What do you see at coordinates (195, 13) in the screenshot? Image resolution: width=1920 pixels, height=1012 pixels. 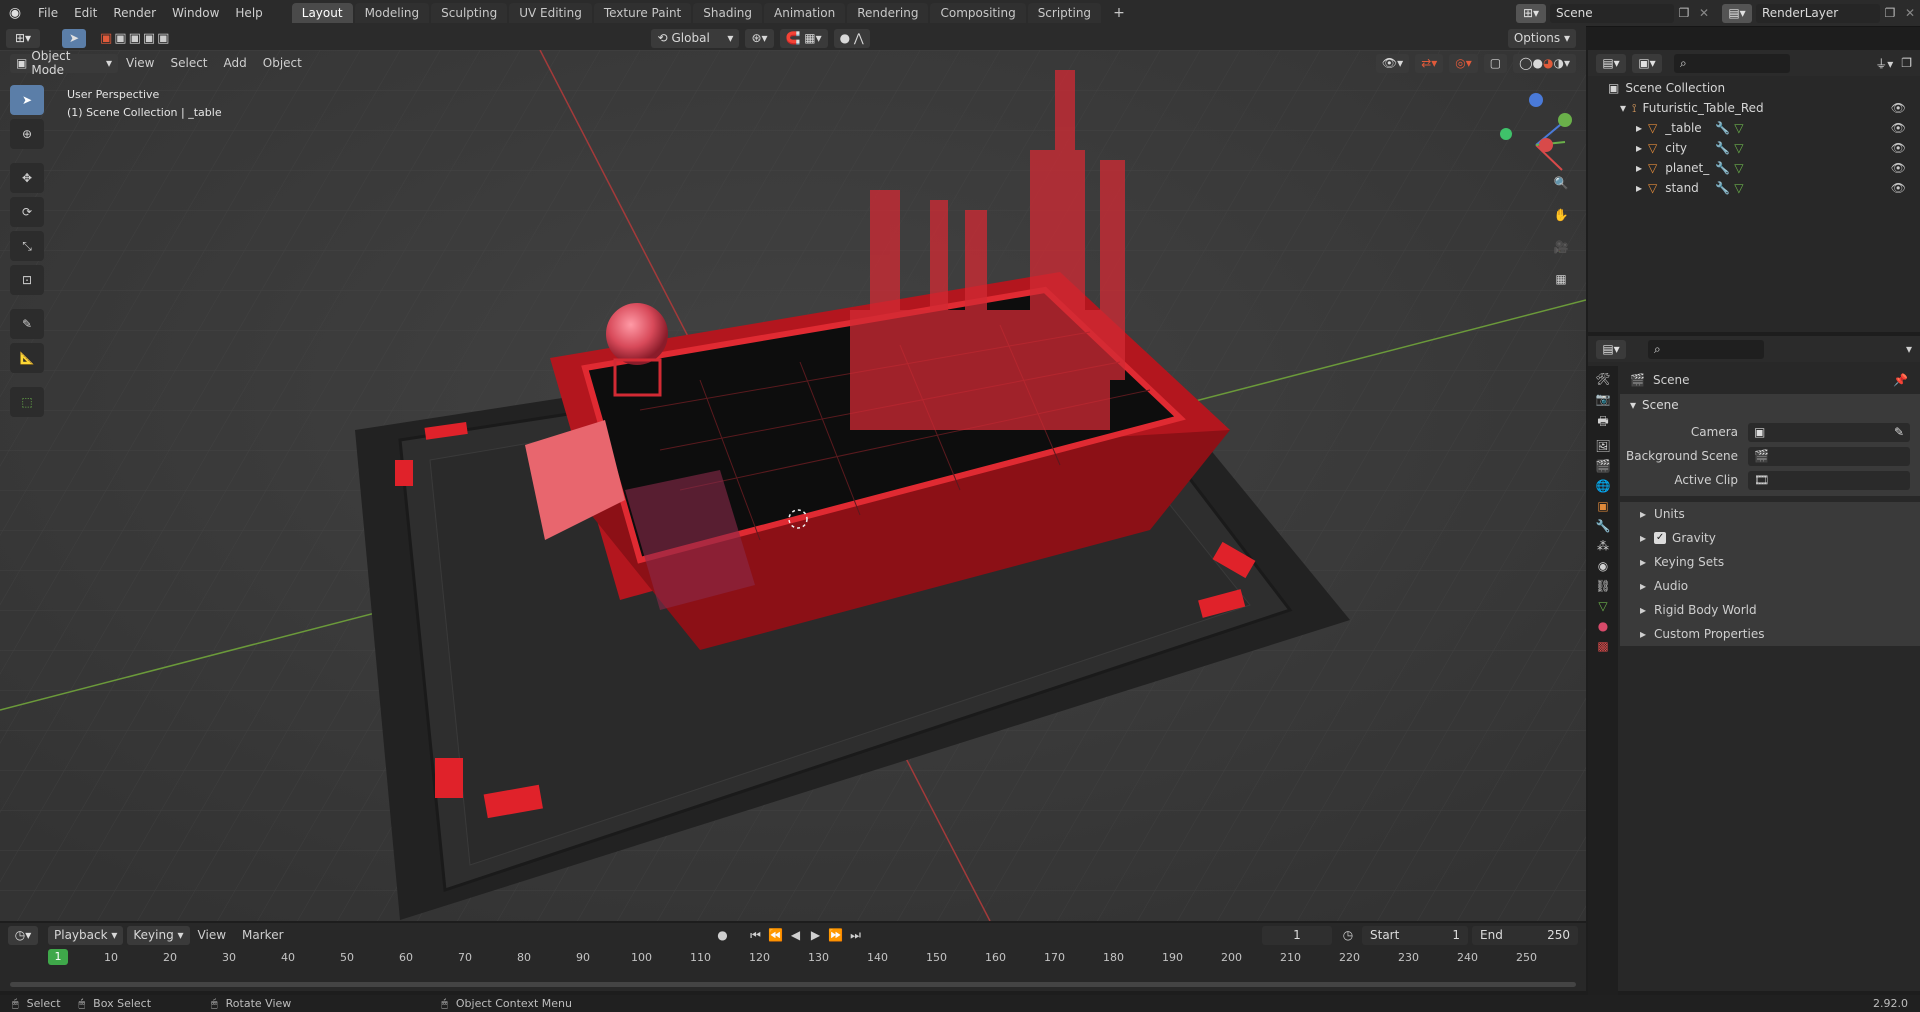 I see `menu-window: Window` at bounding box center [195, 13].